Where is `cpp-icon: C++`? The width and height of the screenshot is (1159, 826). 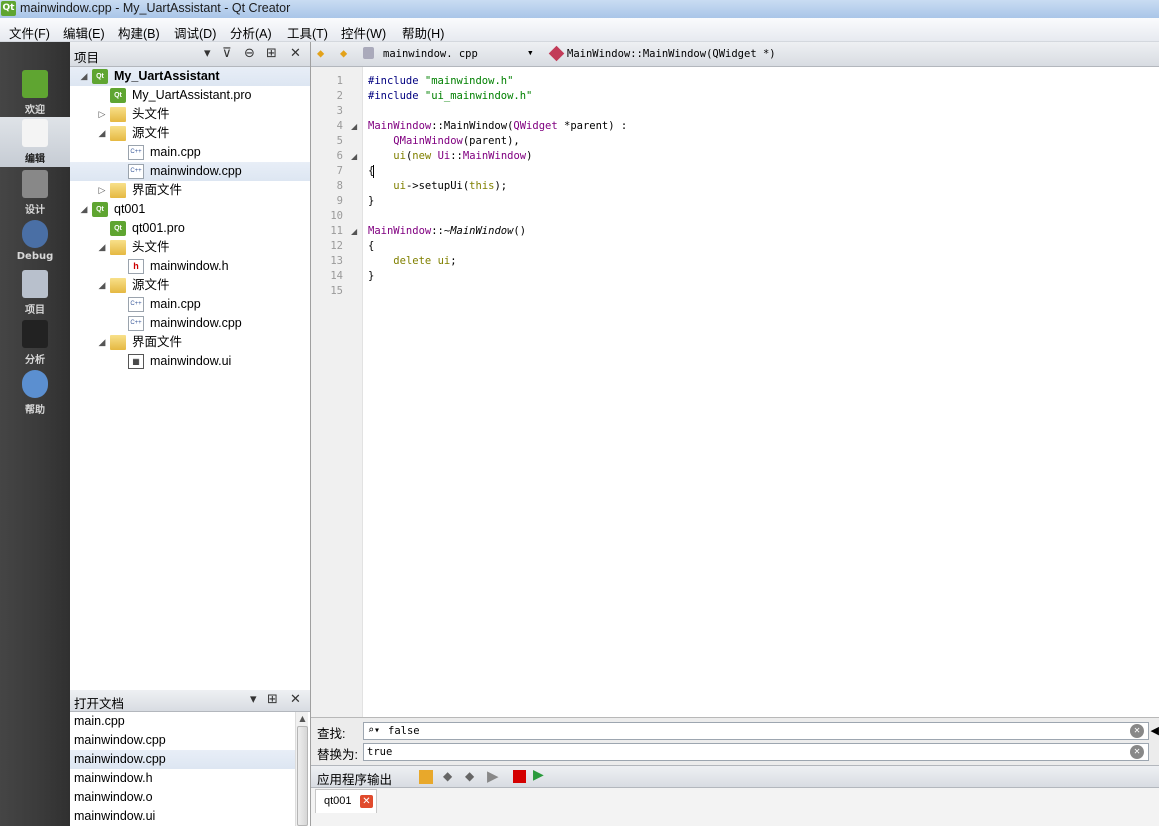
cpp-icon: C++ is located at coordinates (136, 323).